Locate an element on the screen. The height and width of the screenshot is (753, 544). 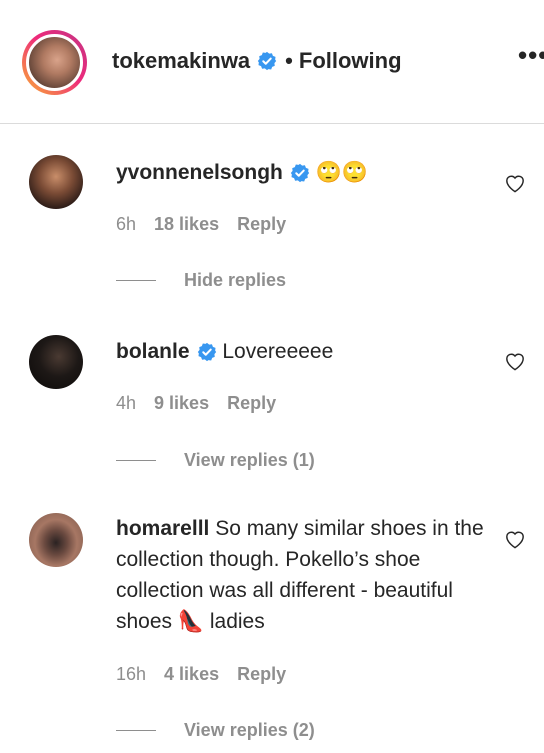
replies-toggle-label: View replies (2) is located at coordinates (249, 730).